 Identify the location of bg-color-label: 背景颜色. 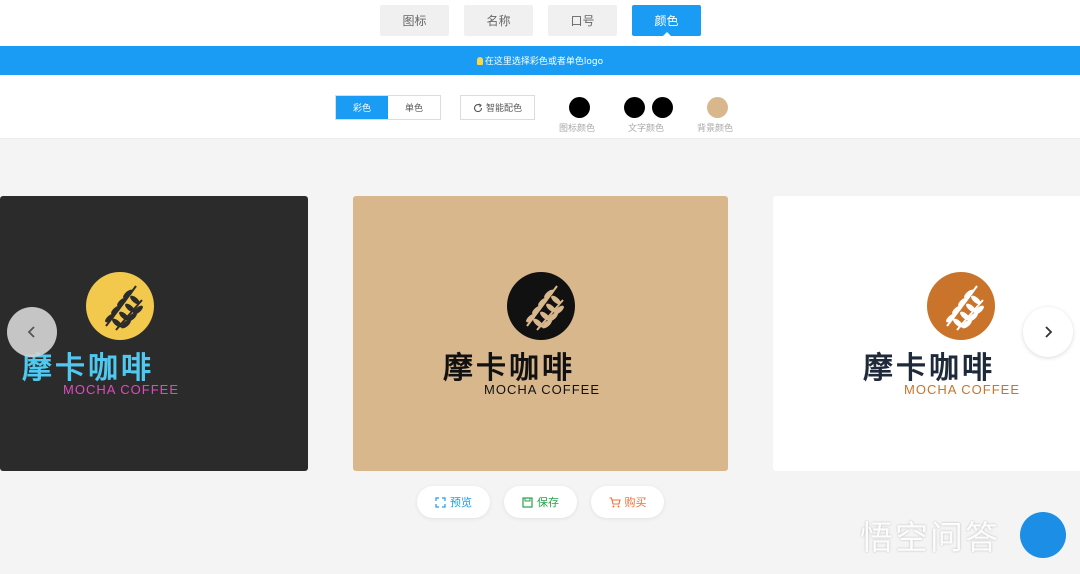
(715, 129).